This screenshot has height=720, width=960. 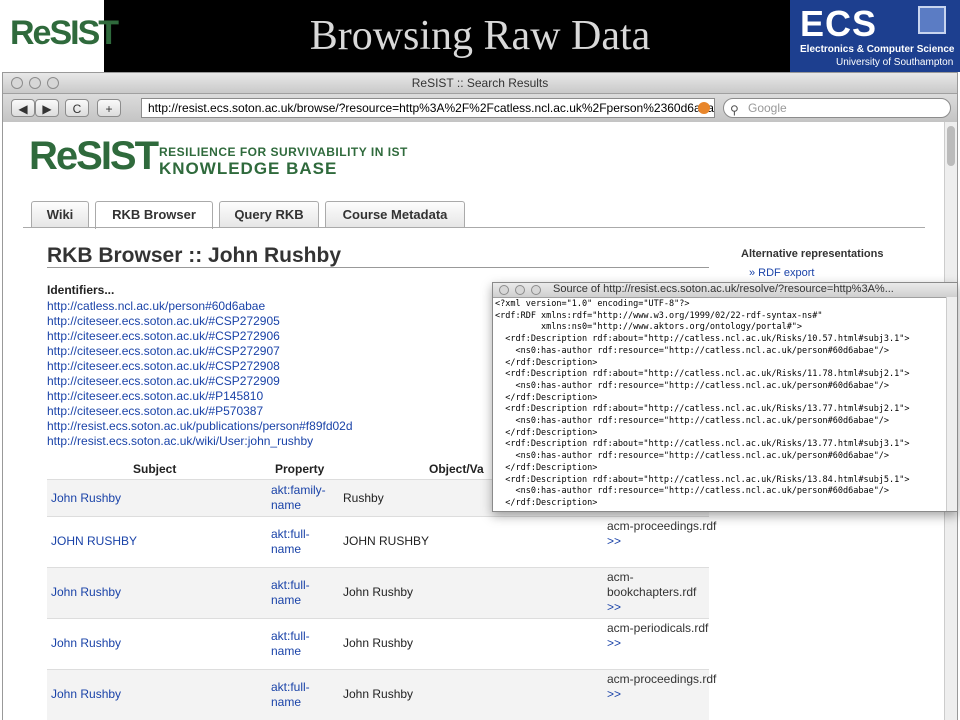 I want to click on subject-link: JOHN RUSHBY, so click(x=94, y=541).